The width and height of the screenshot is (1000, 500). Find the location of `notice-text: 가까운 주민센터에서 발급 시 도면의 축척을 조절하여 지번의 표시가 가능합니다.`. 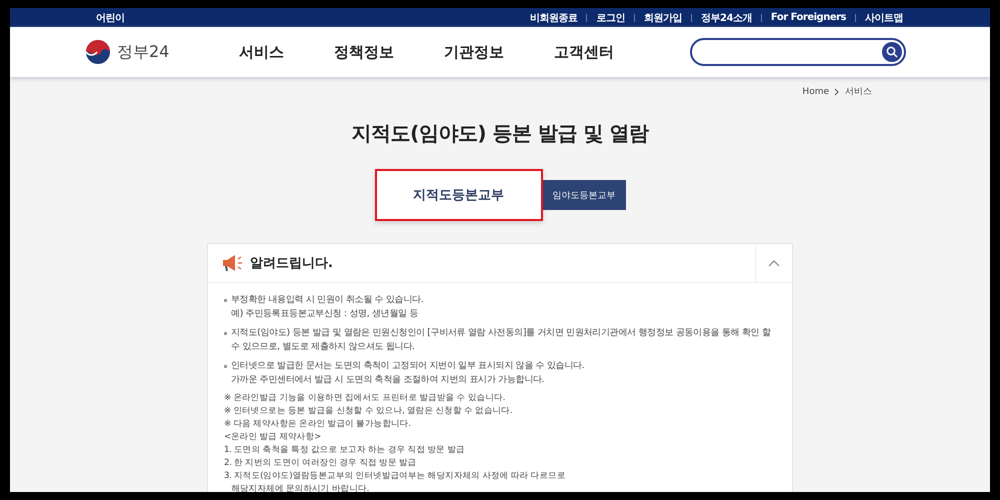

notice-text: 가까운 주민센터에서 발급 시 도면의 축척을 조절하여 지번의 표시가 가능합니다. is located at coordinates (388, 380).